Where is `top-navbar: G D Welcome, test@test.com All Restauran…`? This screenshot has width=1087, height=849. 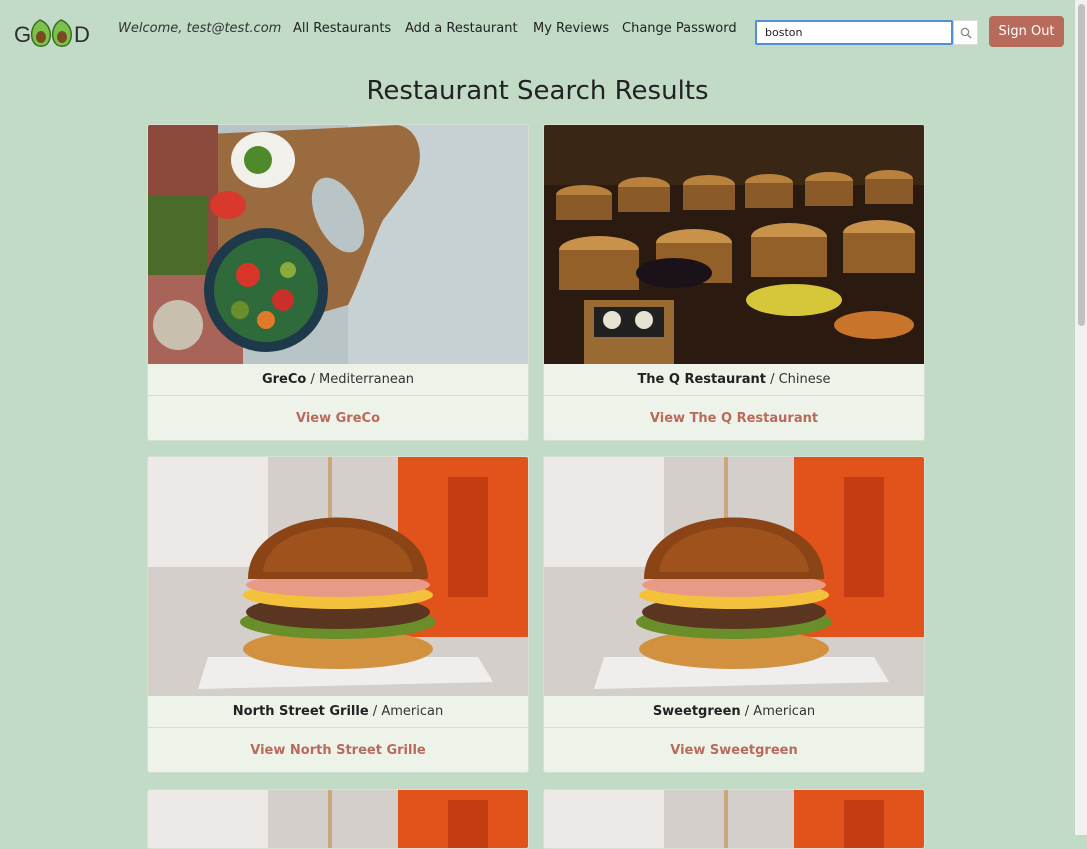 top-navbar: G D Welcome, test@test.com All Restauran… is located at coordinates (537, 32).